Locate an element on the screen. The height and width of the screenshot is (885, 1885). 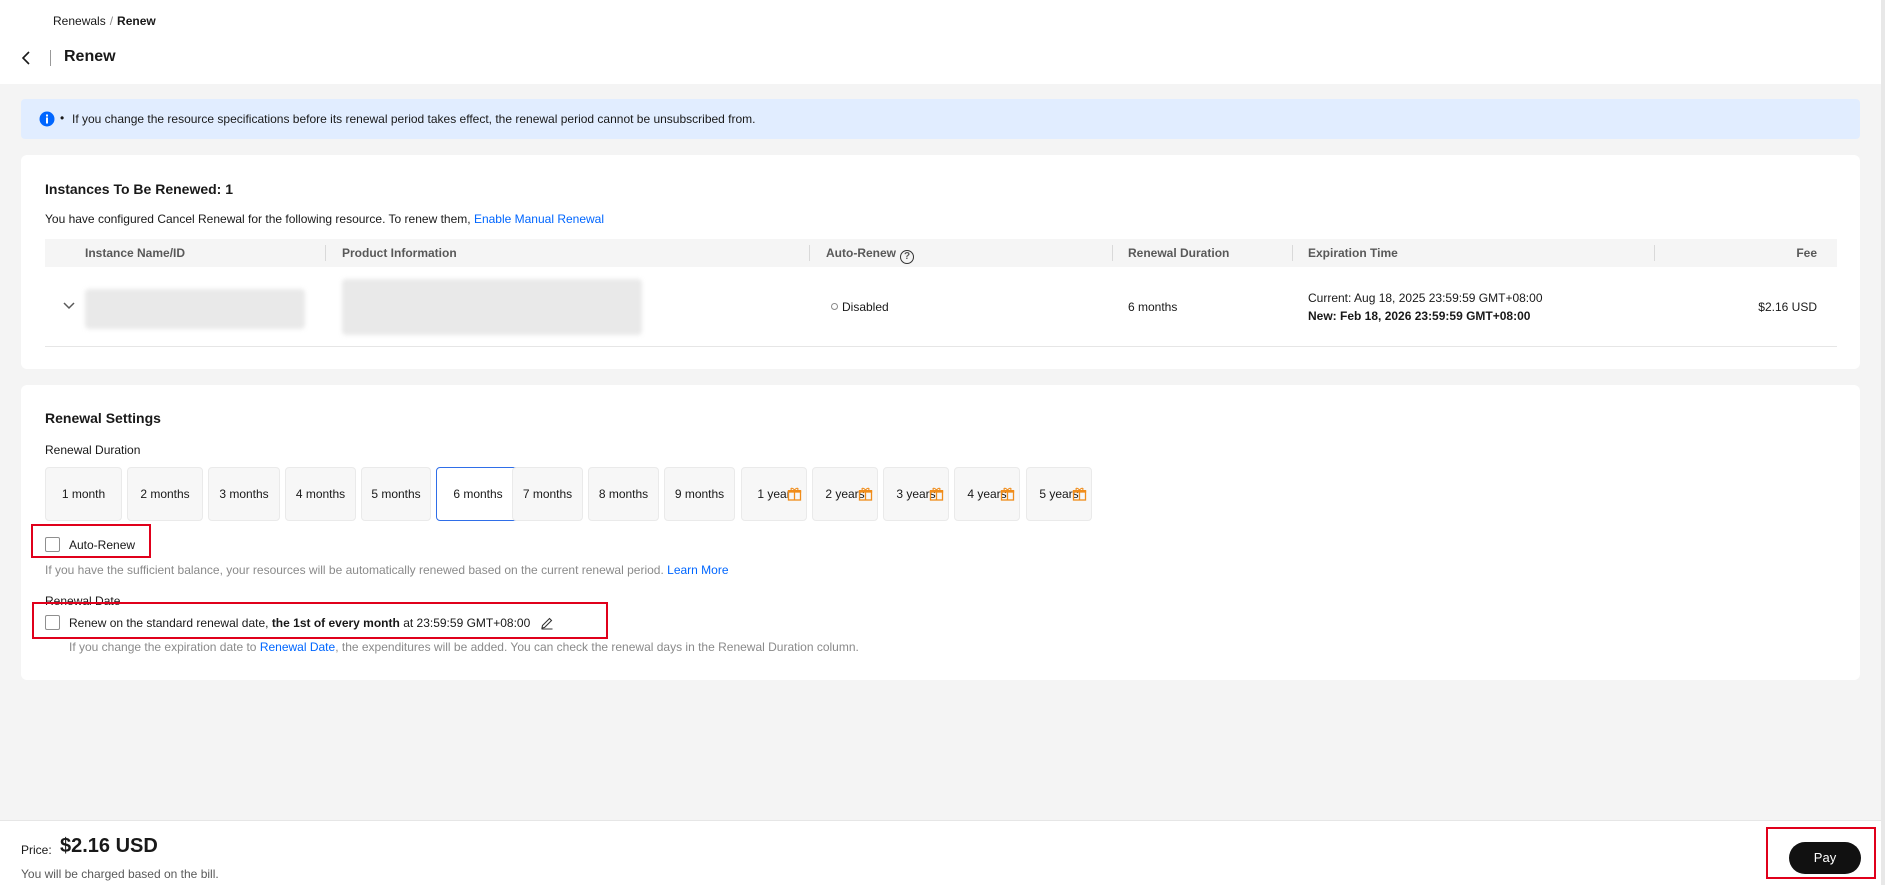
price-value: $2.16 USD is located at coordinates (109, 846).